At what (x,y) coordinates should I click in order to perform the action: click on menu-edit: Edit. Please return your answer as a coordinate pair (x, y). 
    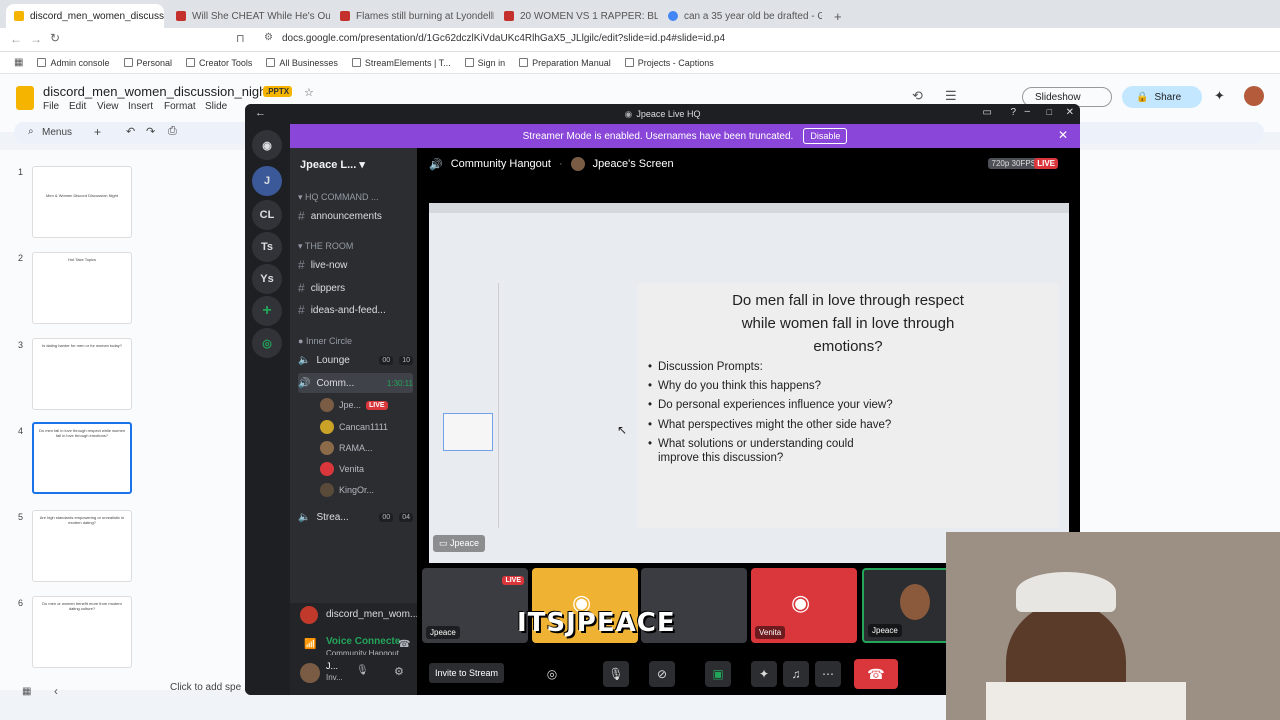
    Looking at the image, I should click on (77, 106).